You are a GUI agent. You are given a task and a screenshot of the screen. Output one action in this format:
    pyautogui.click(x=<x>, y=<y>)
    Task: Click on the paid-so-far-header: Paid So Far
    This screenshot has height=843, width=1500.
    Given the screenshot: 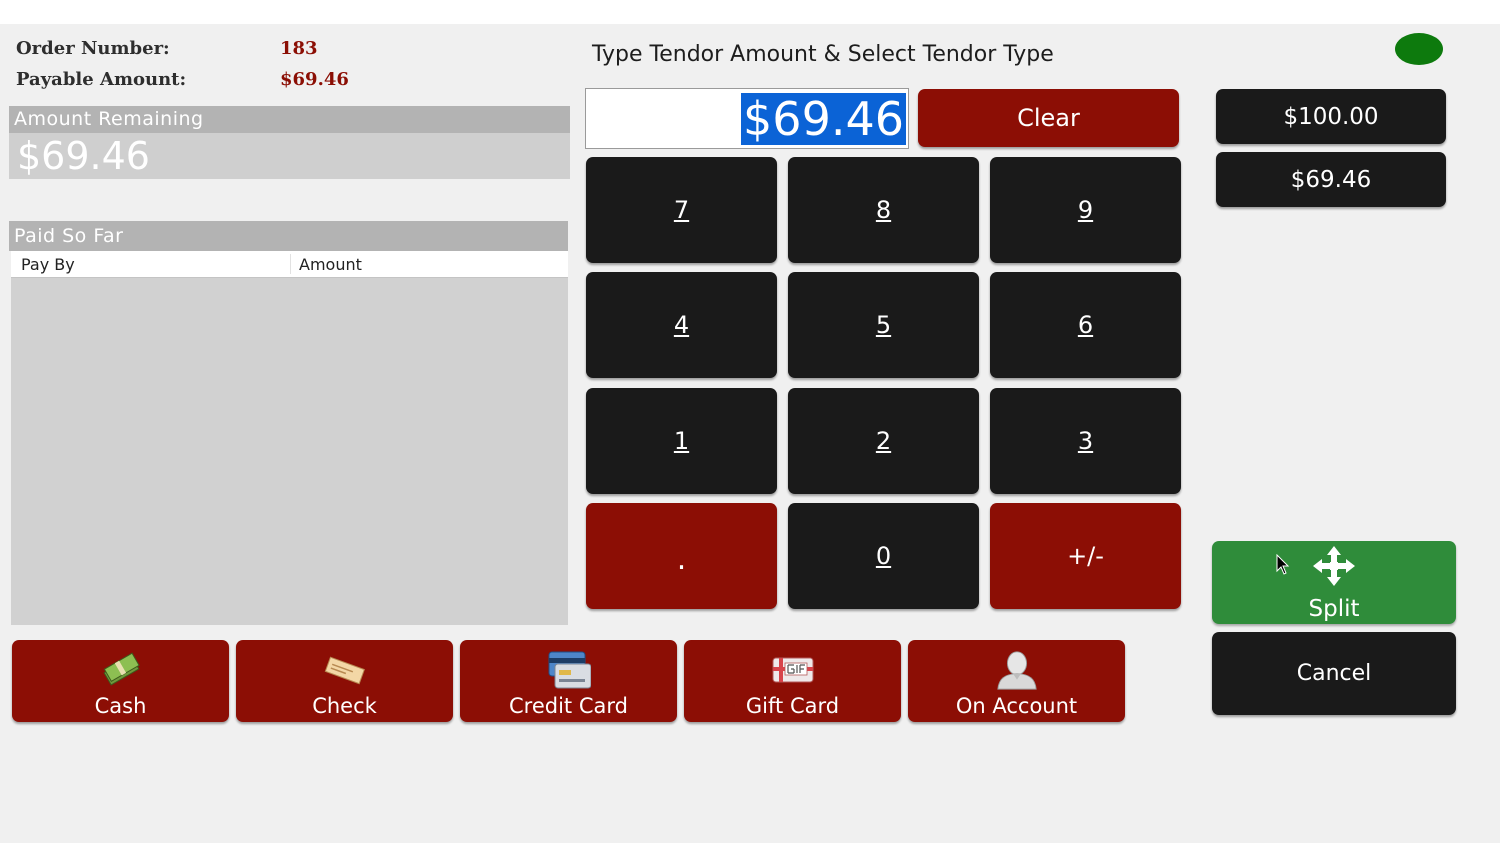 What is the action you would take?
    pyautogui.click(x=288, y=236)
    